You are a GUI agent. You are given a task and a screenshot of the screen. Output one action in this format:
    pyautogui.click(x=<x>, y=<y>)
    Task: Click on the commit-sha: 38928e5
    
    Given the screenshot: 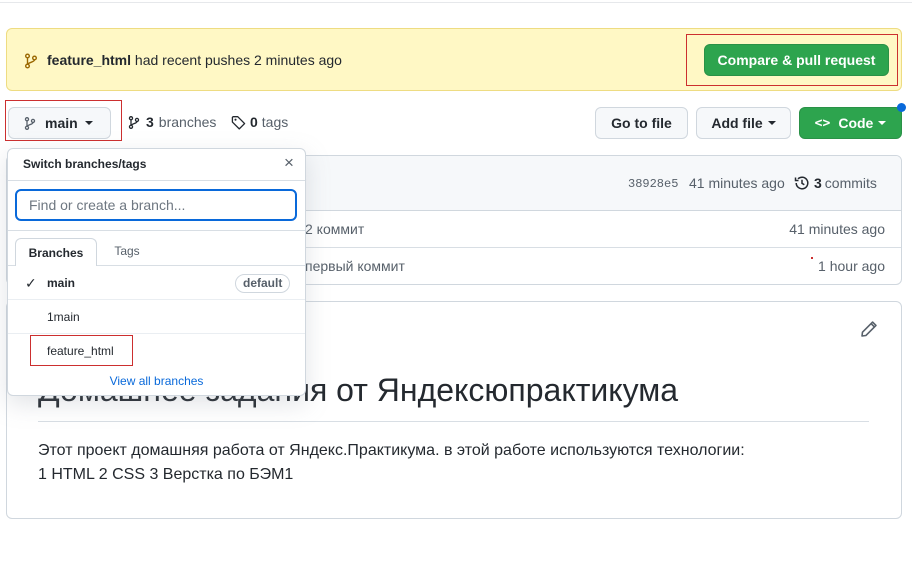 What is the action you would take?
    pyautogui.click(x=653, y=184)
    